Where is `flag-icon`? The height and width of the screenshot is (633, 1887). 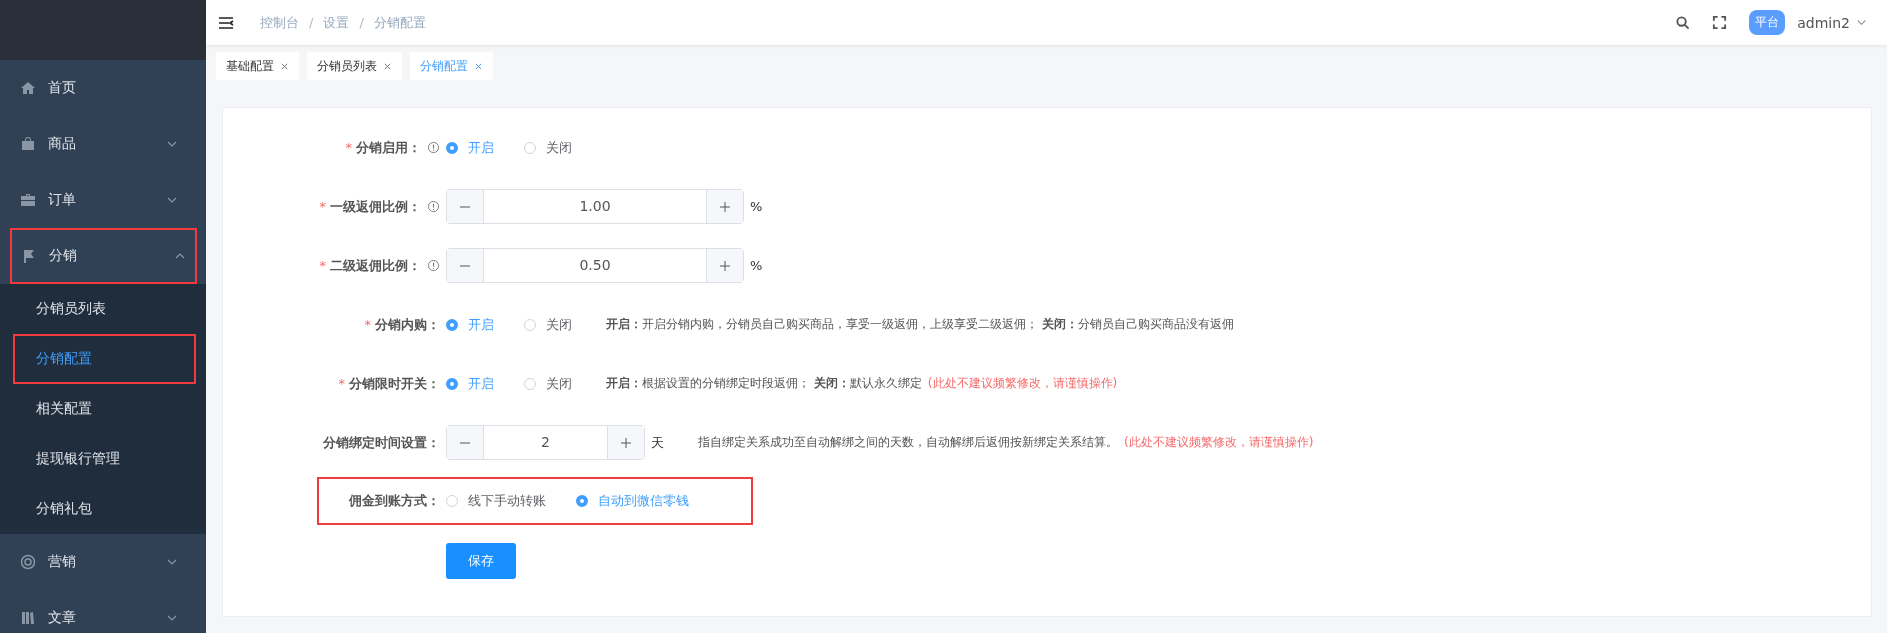
flag-icon is located at coordinates (29, 256).